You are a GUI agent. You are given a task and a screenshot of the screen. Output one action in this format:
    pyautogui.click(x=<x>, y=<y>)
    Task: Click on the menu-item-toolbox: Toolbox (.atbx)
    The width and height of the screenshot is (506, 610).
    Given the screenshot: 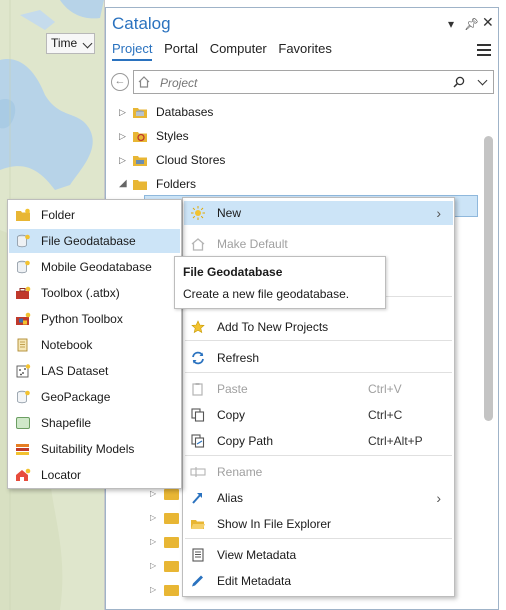 What is the action you would take?
    pyautogui.click(x=94, y=293)
    